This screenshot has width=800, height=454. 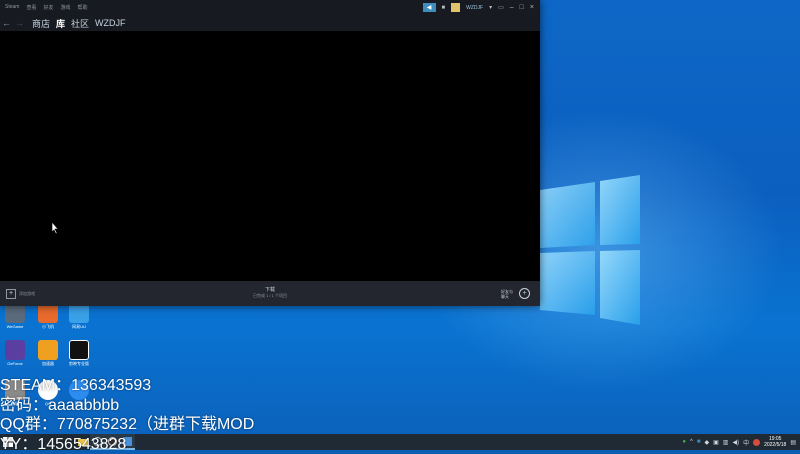 I want to click on desktop-icon-label: 加速器, so click(x=48, y=363).